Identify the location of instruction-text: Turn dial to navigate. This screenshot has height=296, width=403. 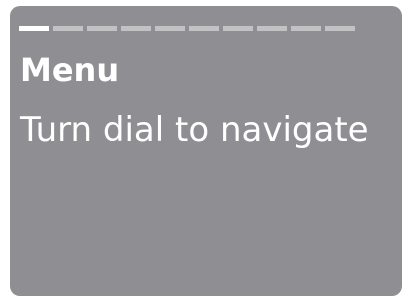
(194, 130).